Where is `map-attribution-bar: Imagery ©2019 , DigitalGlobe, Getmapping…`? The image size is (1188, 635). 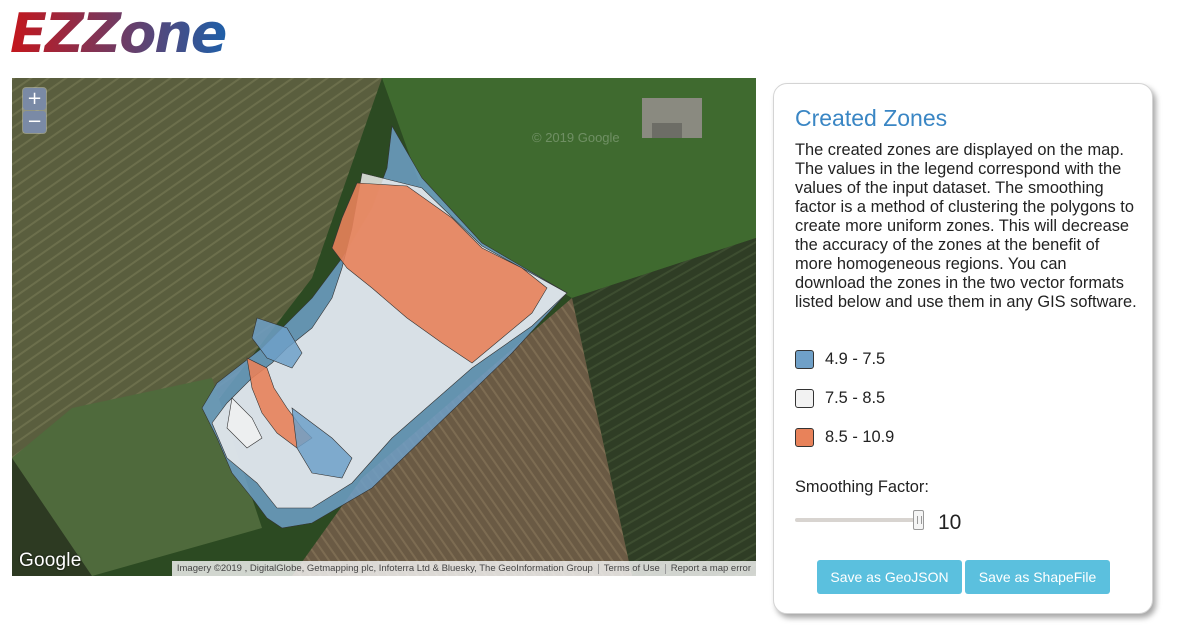
map-attribution-bar: Imagery ©2019 , DigitalGlobe, Getmapping… is located at coordinates (463, 568).